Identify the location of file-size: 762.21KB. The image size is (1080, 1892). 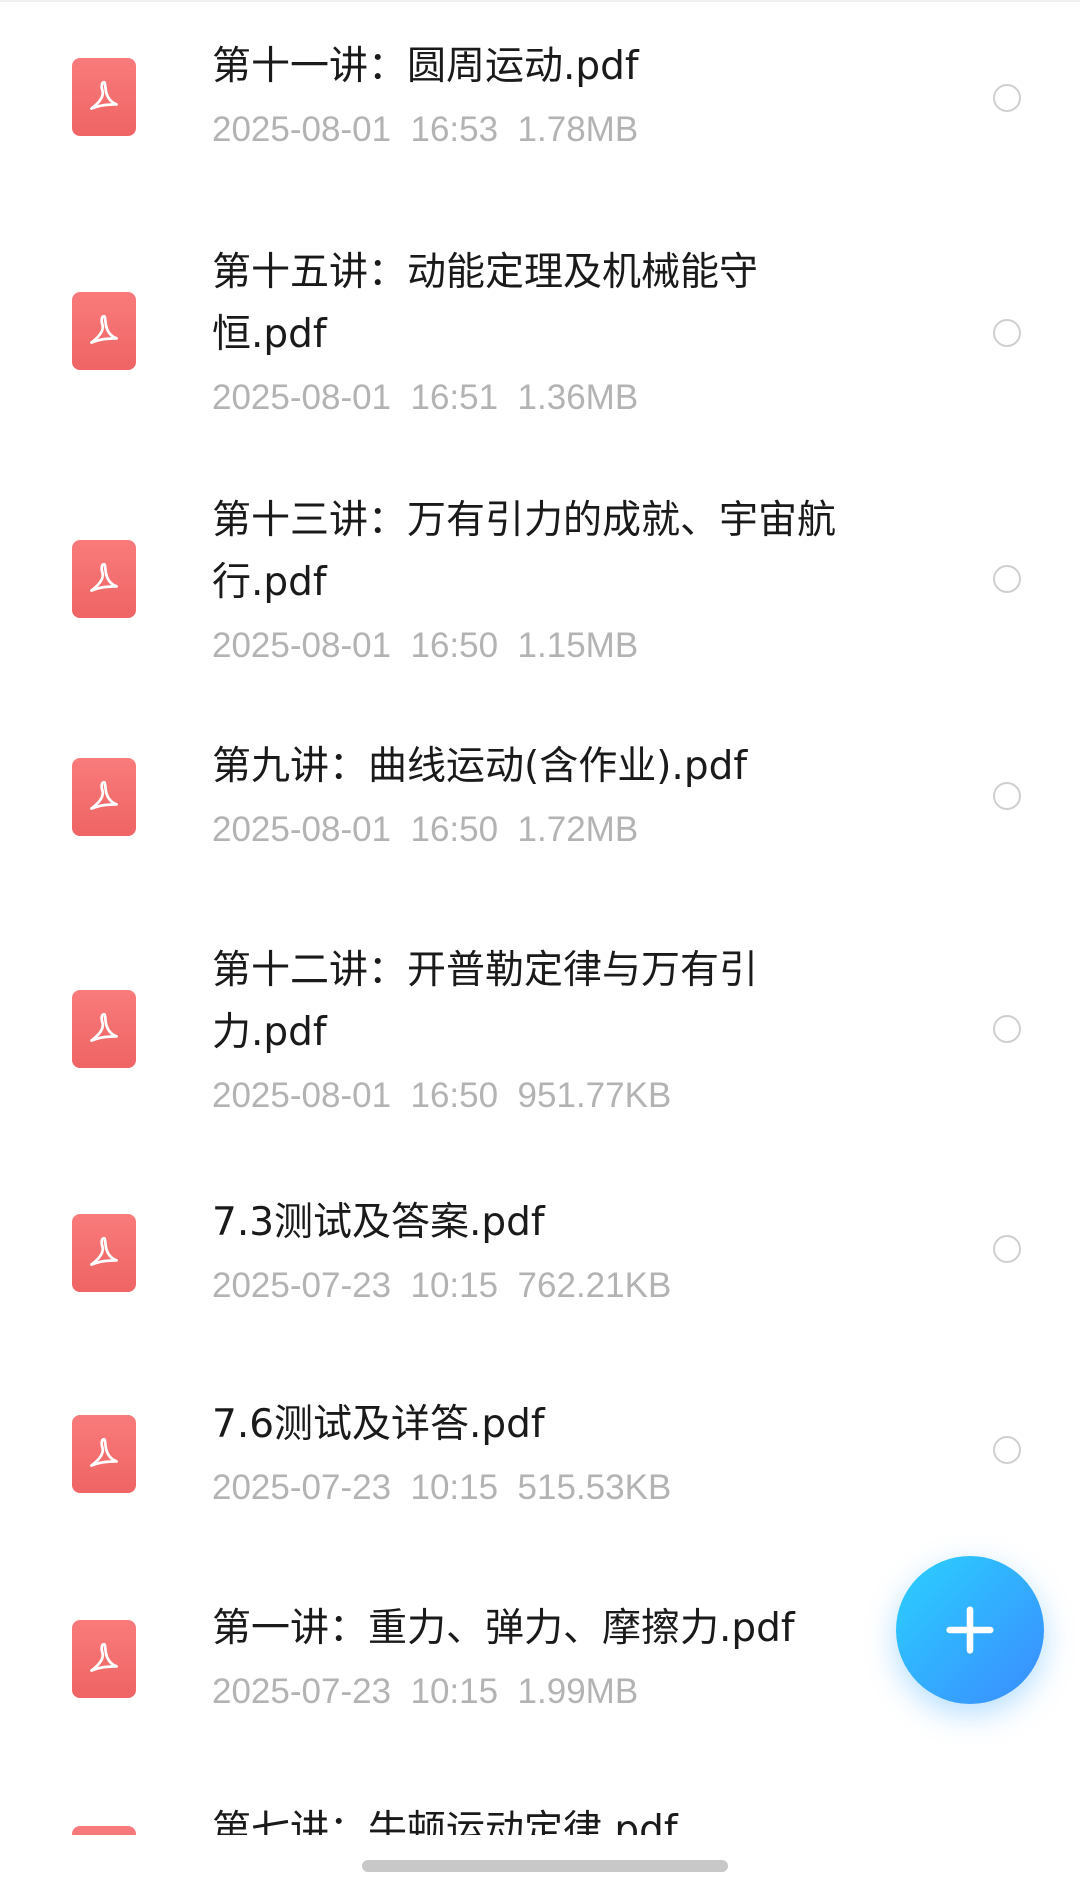
(594, 1285).